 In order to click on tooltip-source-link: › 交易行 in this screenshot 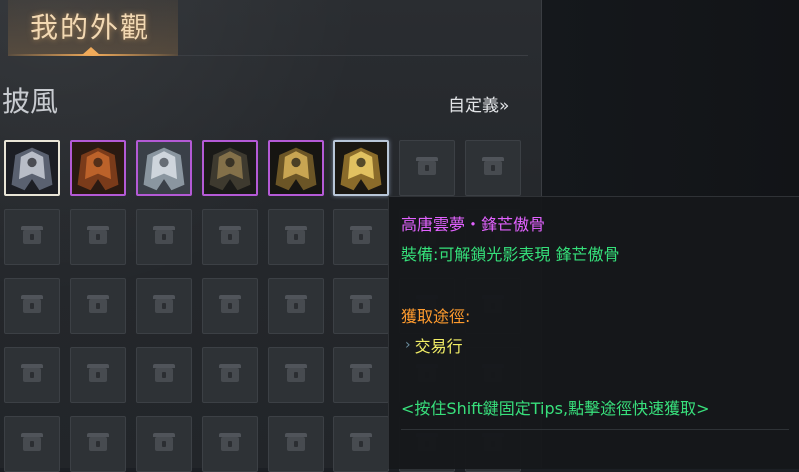, I will do `click(434, 345)`.